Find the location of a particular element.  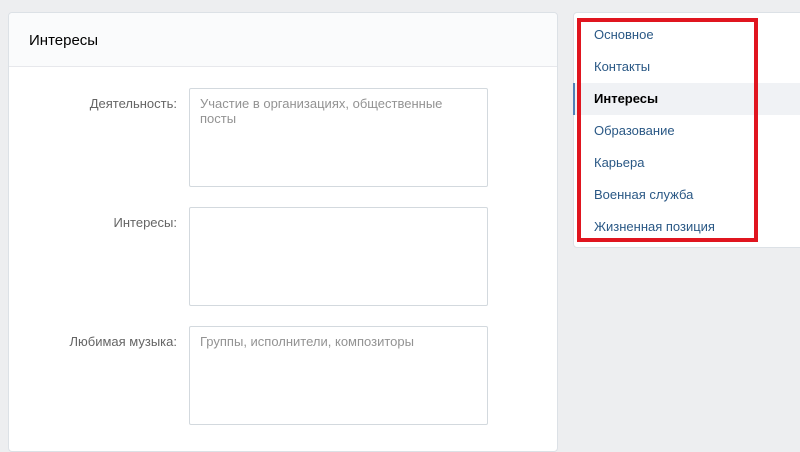

nav-item-life-position: Жизненная позиция is located at coordinates (687, 227).